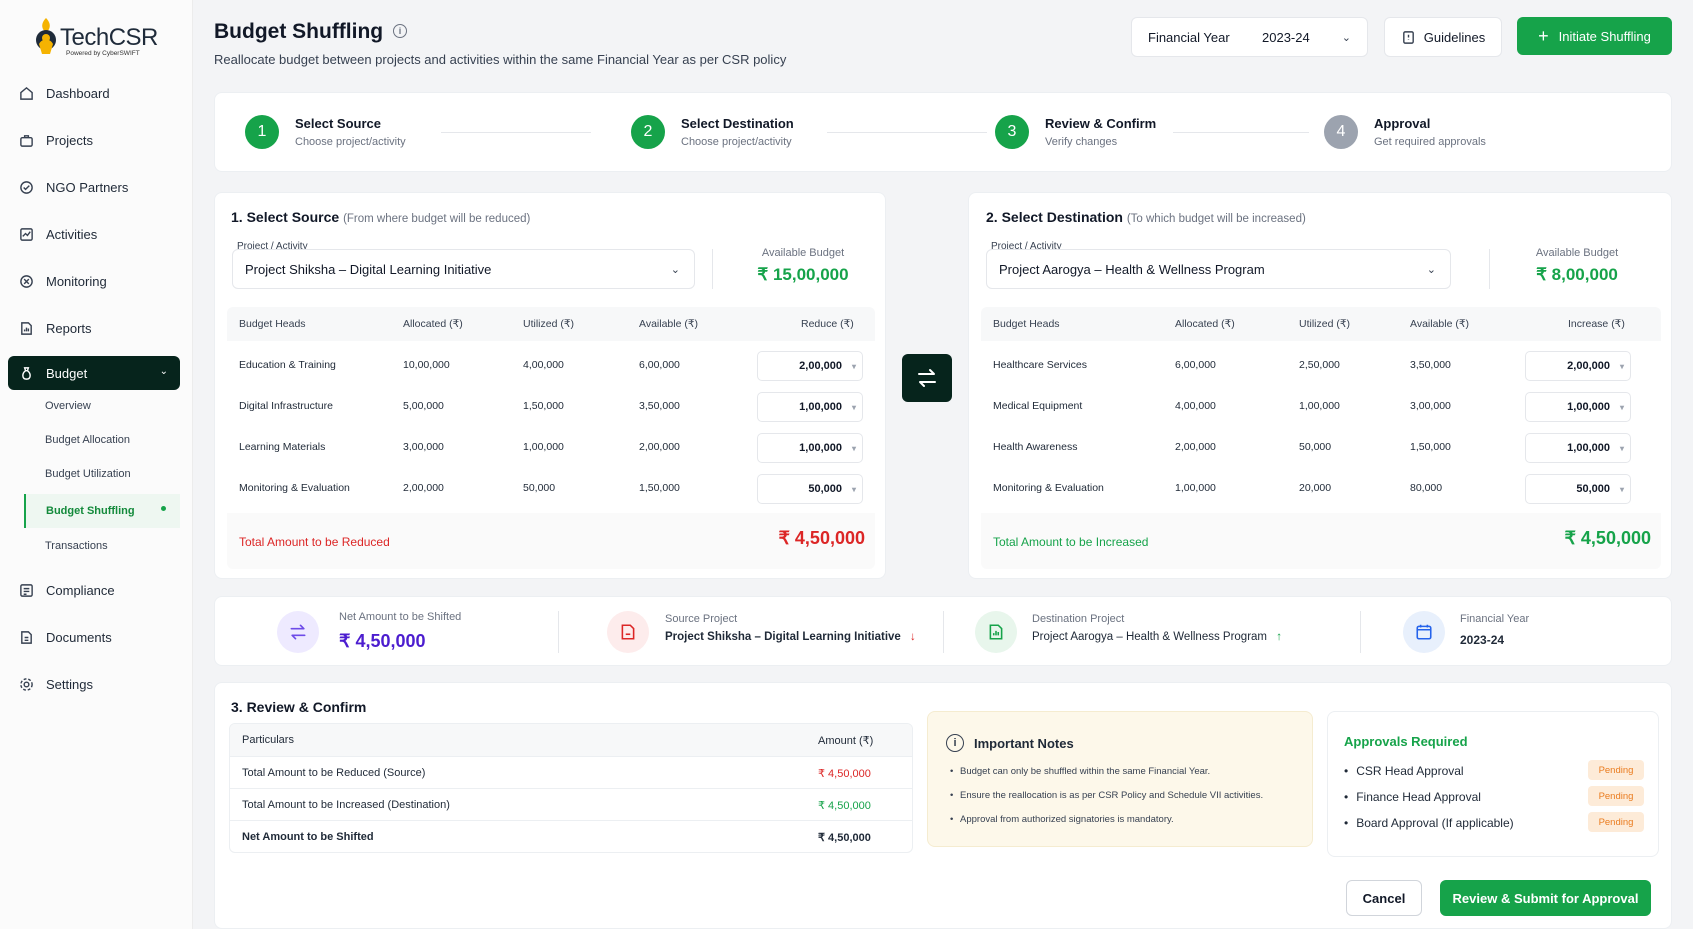  What do you see at coordinates (262, 132) in the screenshot?
I see `step-number: 1` at bounding box center [262, 132].